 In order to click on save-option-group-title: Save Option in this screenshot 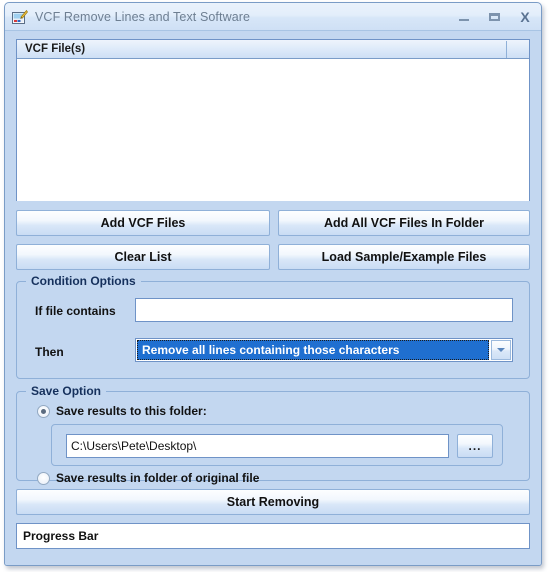, I will do `click(66, 391)`.